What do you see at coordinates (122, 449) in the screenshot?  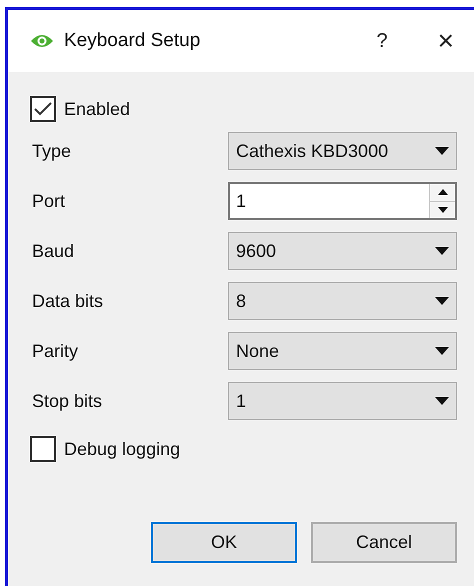 I see `checkbox-label: Debug logging` at bounding box center [122, 449].